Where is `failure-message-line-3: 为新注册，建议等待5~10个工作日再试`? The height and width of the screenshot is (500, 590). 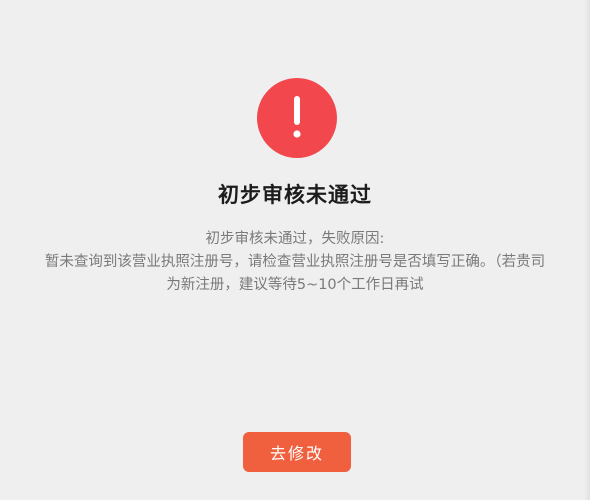 failure-message-line-3: 为新注册，建议等待5~10个工作日再试 is located at coordinates (295, 285).